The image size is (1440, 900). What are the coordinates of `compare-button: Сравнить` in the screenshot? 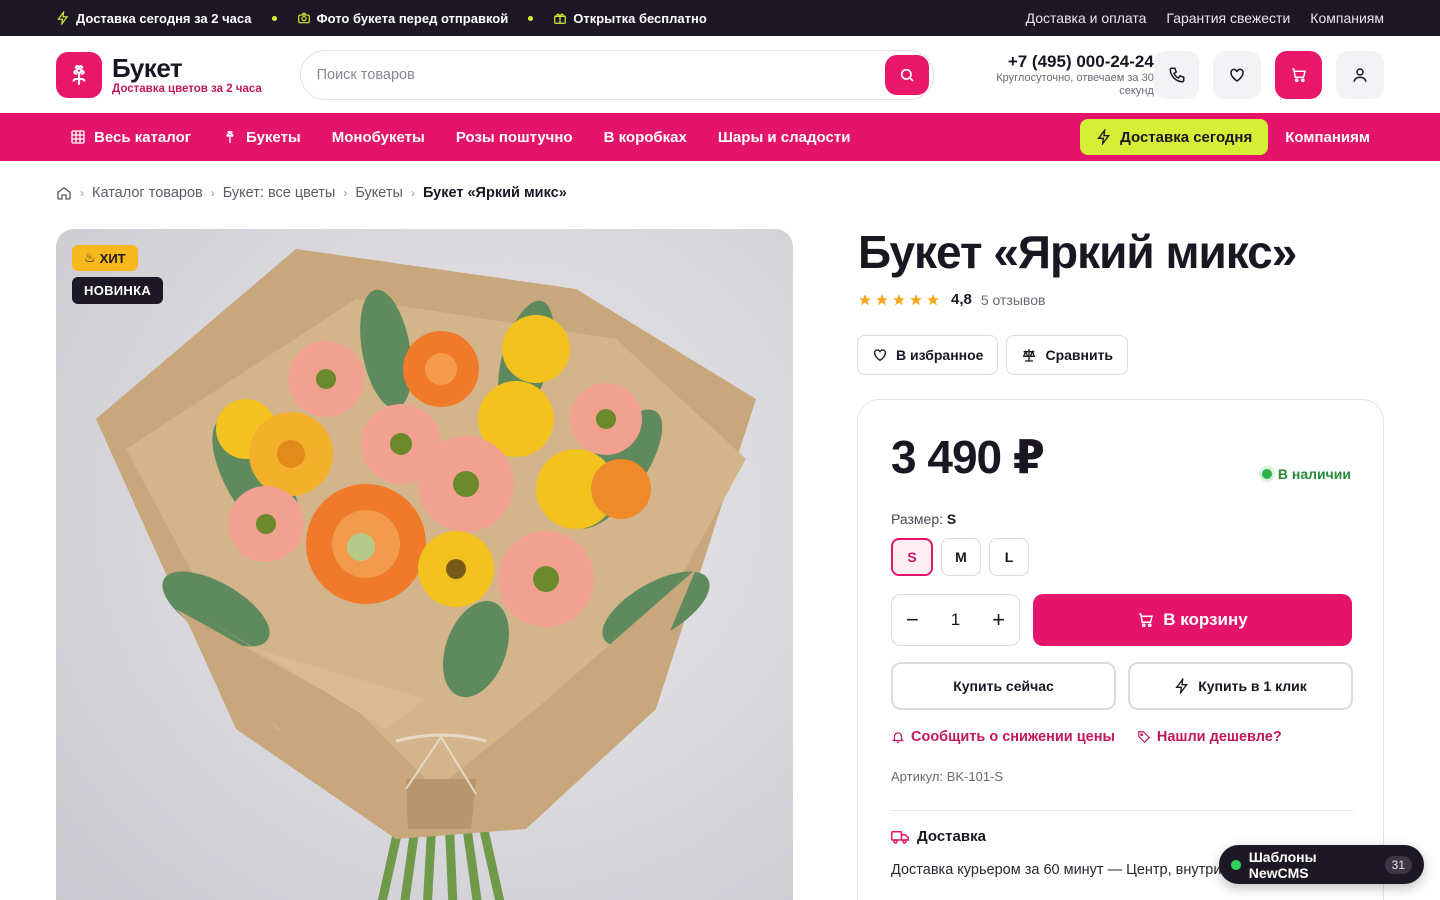 It's located at (1067, 355).